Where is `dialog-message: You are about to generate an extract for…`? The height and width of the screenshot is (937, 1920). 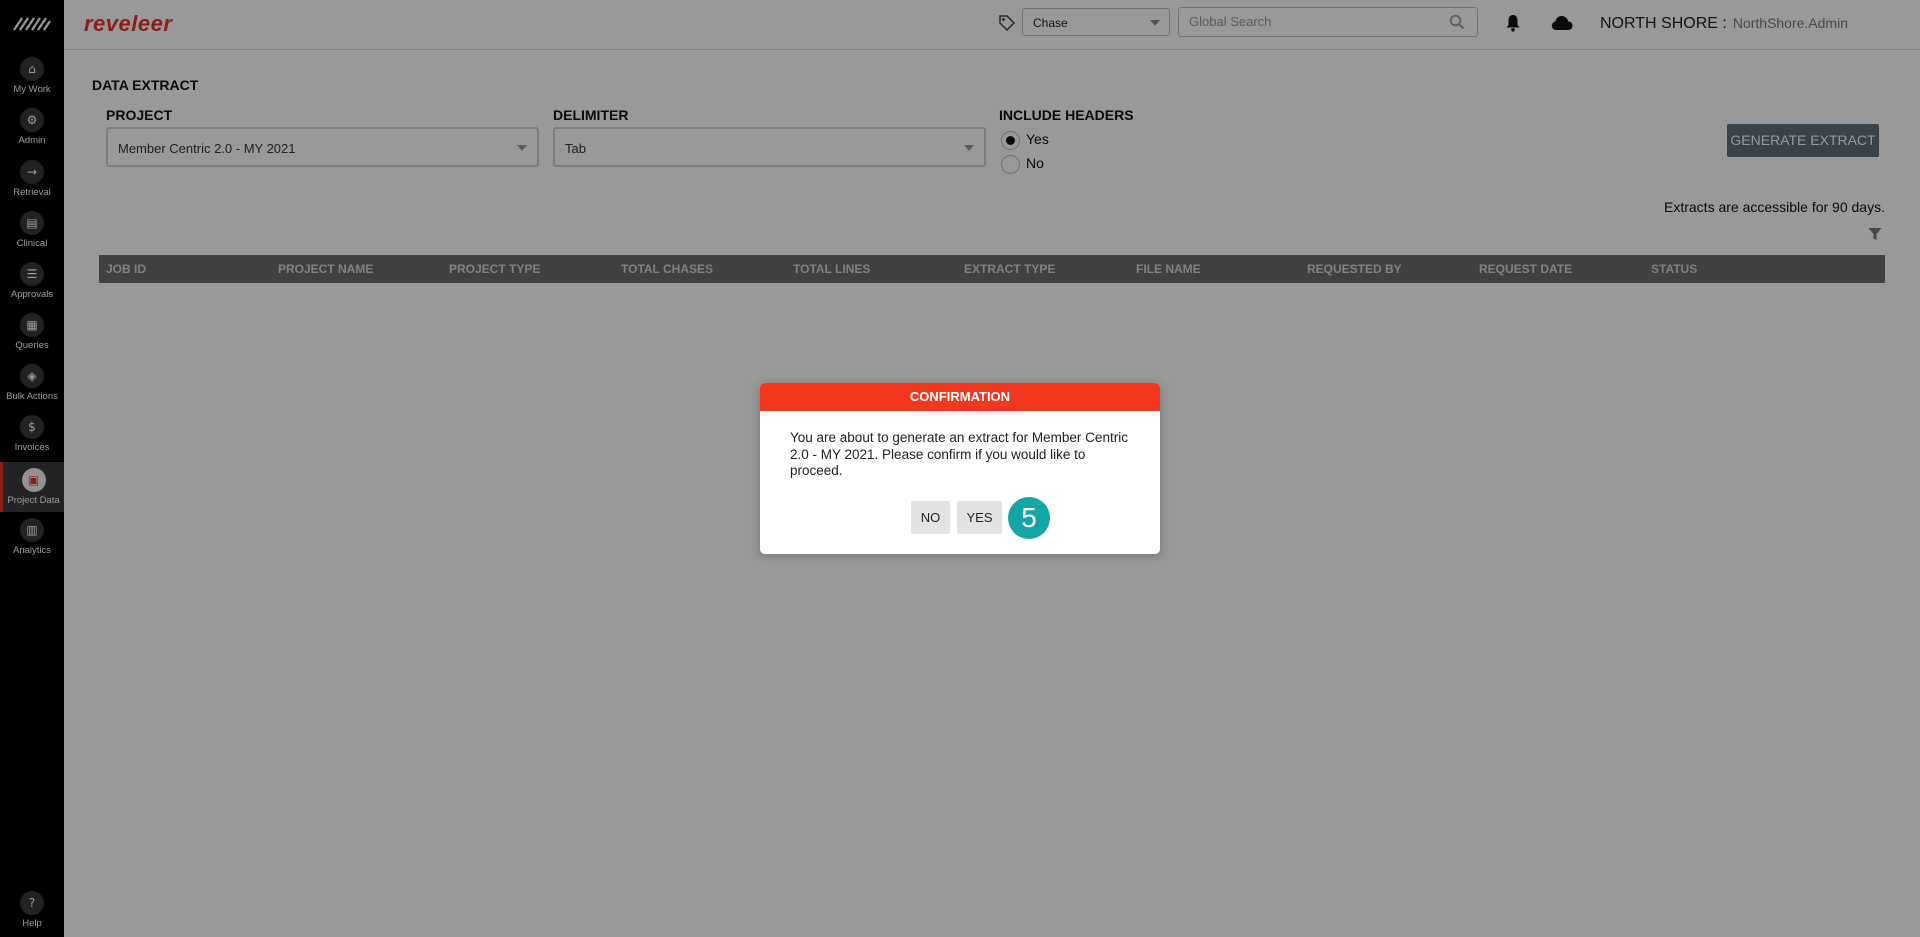 dialog-message: You are about to generate an extract for… is located at coordinates (959, 454).